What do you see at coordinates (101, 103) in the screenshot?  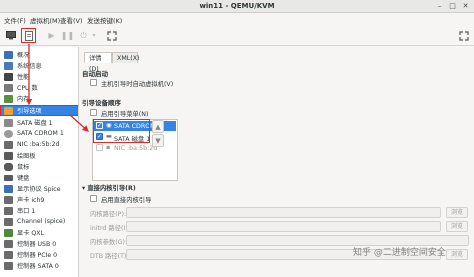 I see `boot-order-title: 引导设备顺序` at bounding box center [101, 103].